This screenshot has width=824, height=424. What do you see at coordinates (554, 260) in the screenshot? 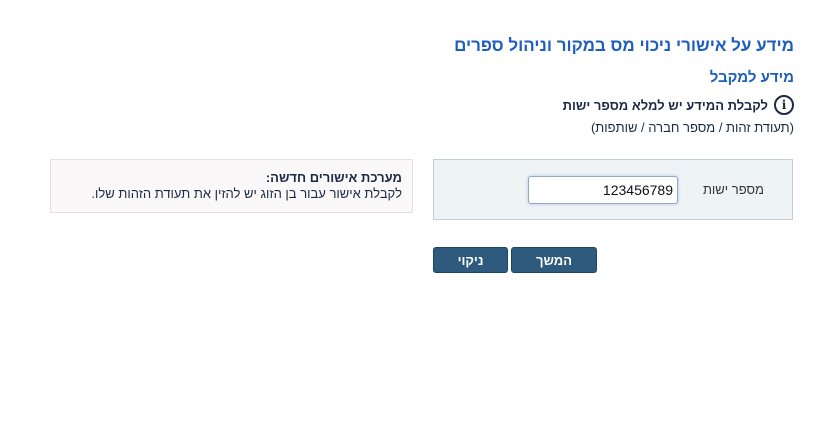
I see `continue-button: המשך` at bounding box center [554, 260].